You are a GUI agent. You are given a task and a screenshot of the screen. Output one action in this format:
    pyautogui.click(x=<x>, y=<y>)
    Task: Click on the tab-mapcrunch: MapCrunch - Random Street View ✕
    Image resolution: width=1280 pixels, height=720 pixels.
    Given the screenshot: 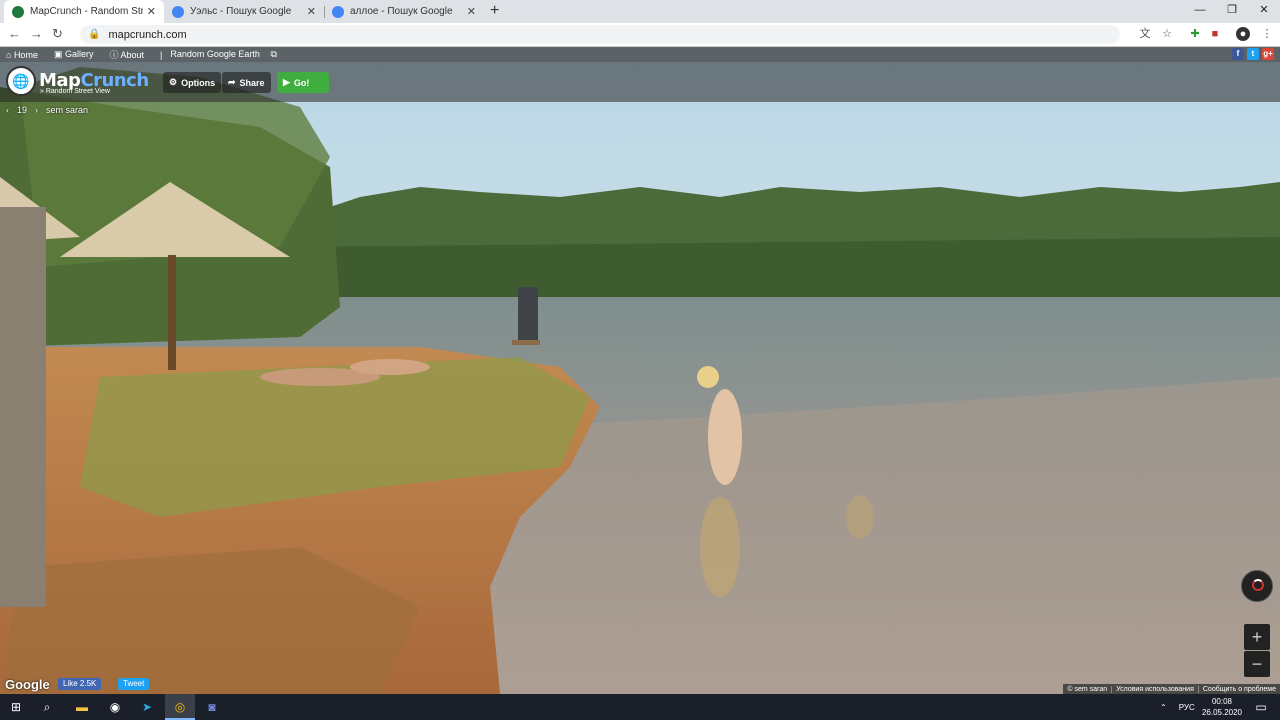 What is the action you would take?
    pyautogui.click(x=84, y=11)
    